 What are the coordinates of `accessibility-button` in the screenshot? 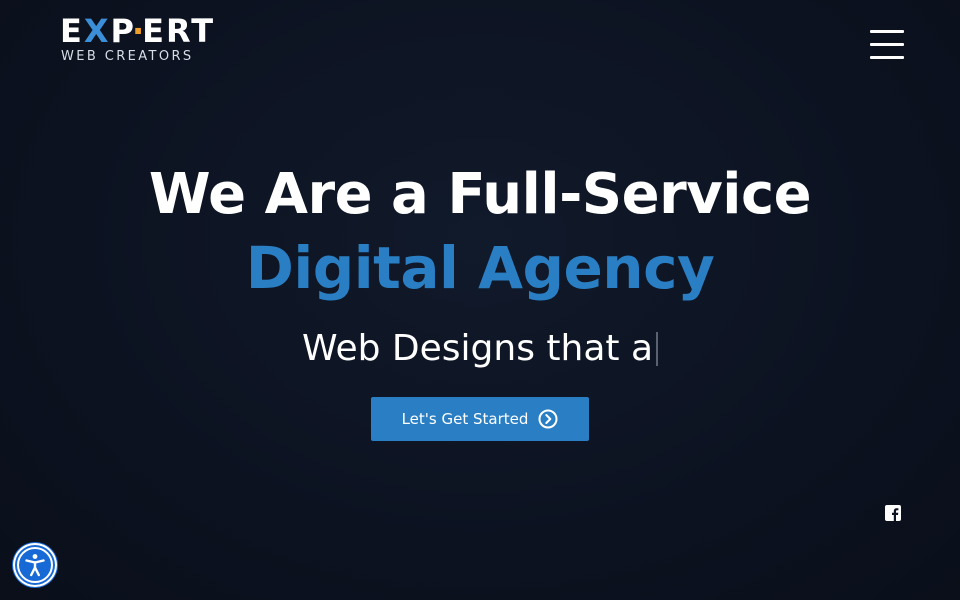 It's located at (35, 565).